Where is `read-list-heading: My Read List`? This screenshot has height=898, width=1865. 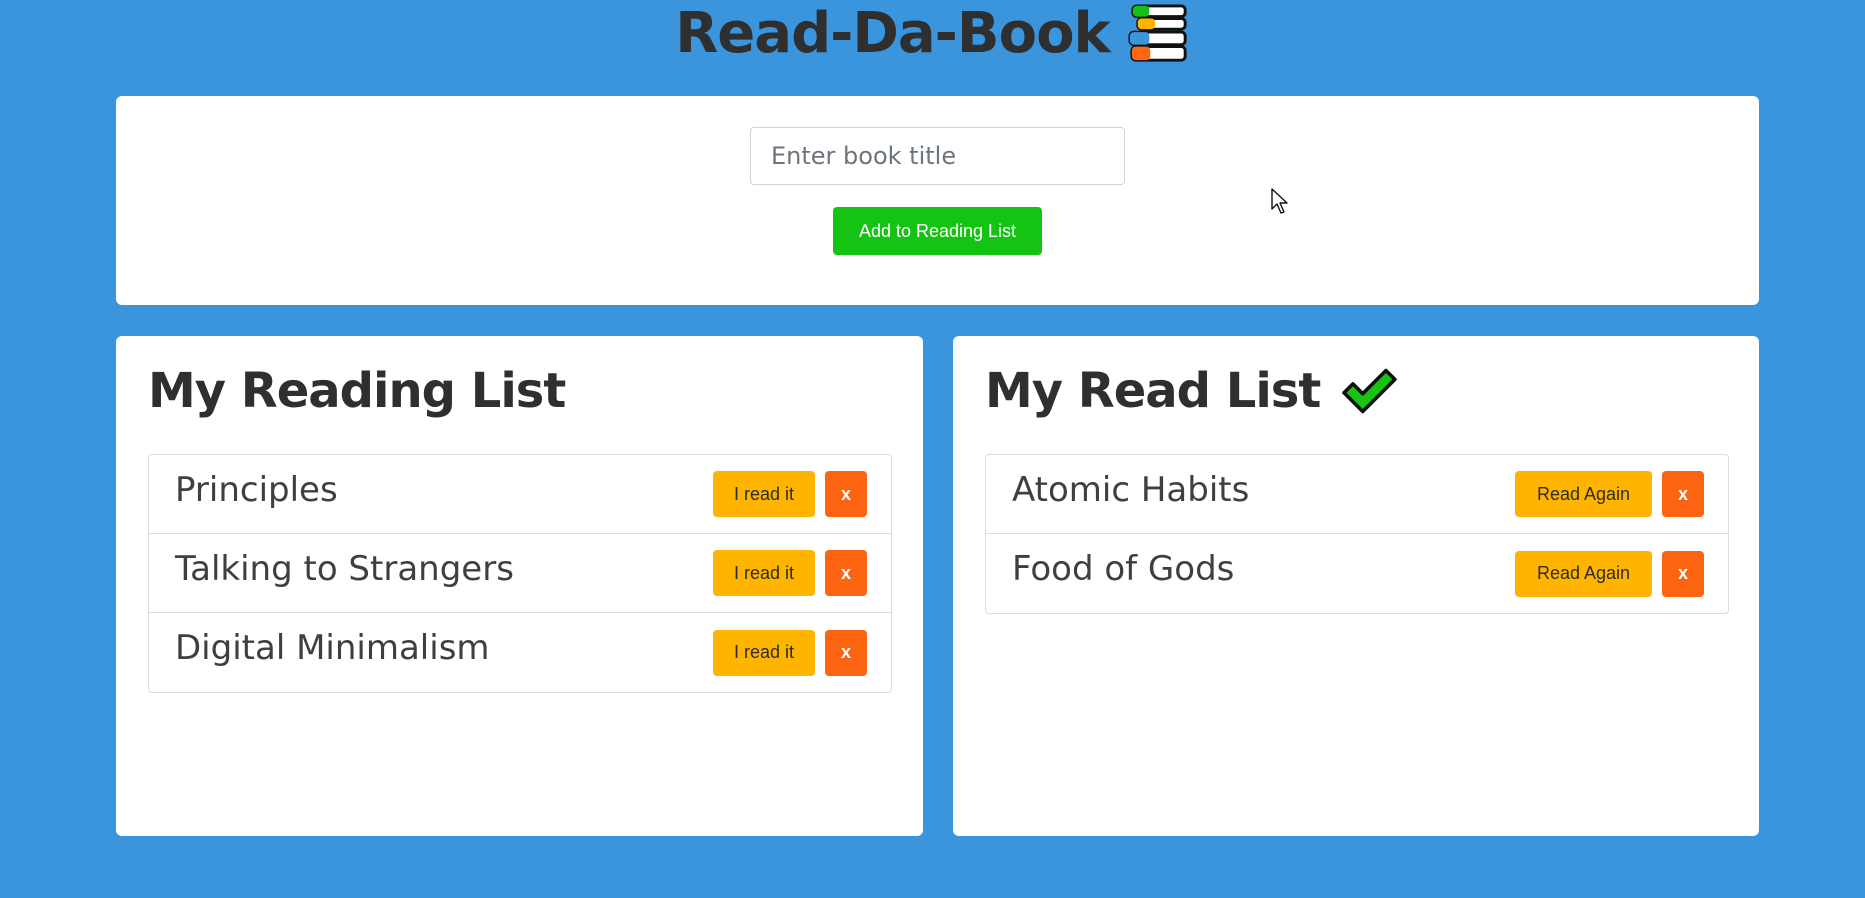
read-list-heading: My Read List is located at coordinates (1191, 391).